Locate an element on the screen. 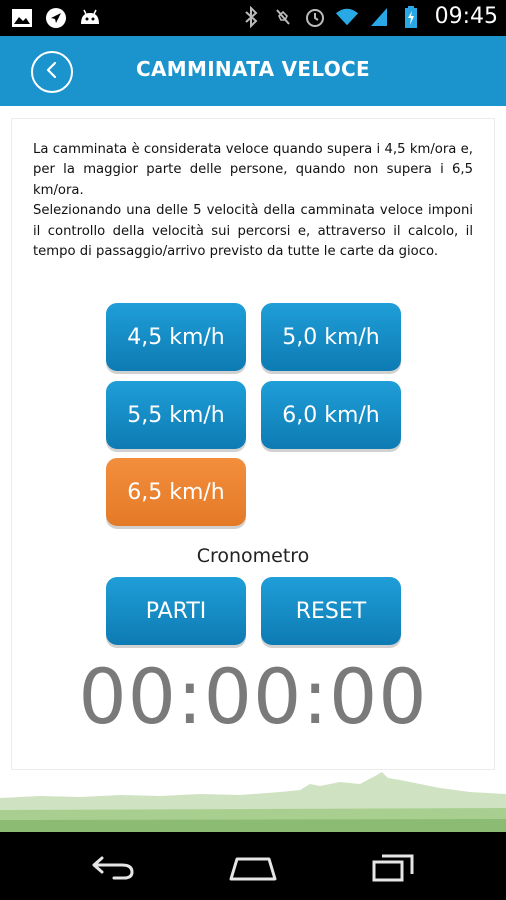 The height and width of the screenshot is (900, 506). app-bar: CAMMINATA VELOCE is located at coordinates (253, 71).